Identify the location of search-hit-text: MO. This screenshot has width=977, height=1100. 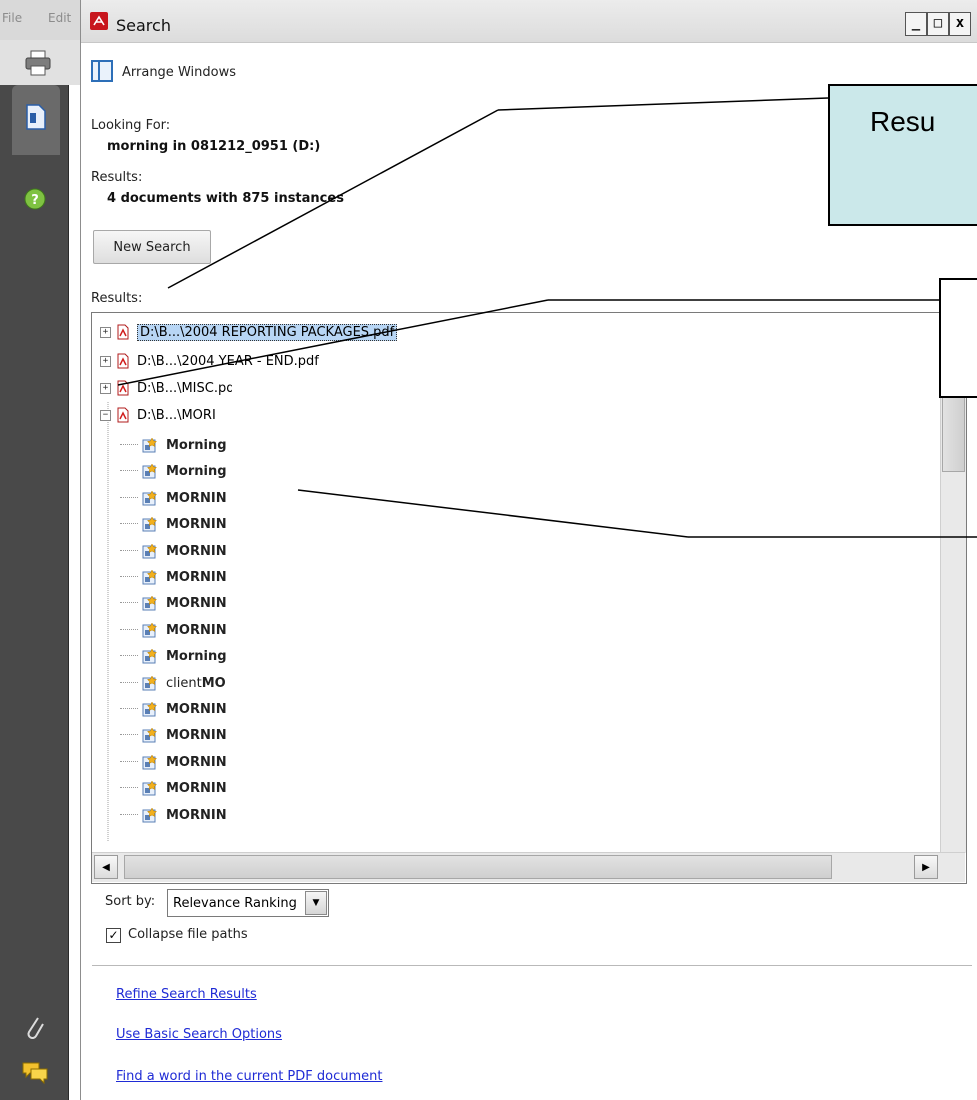
(214, 683).